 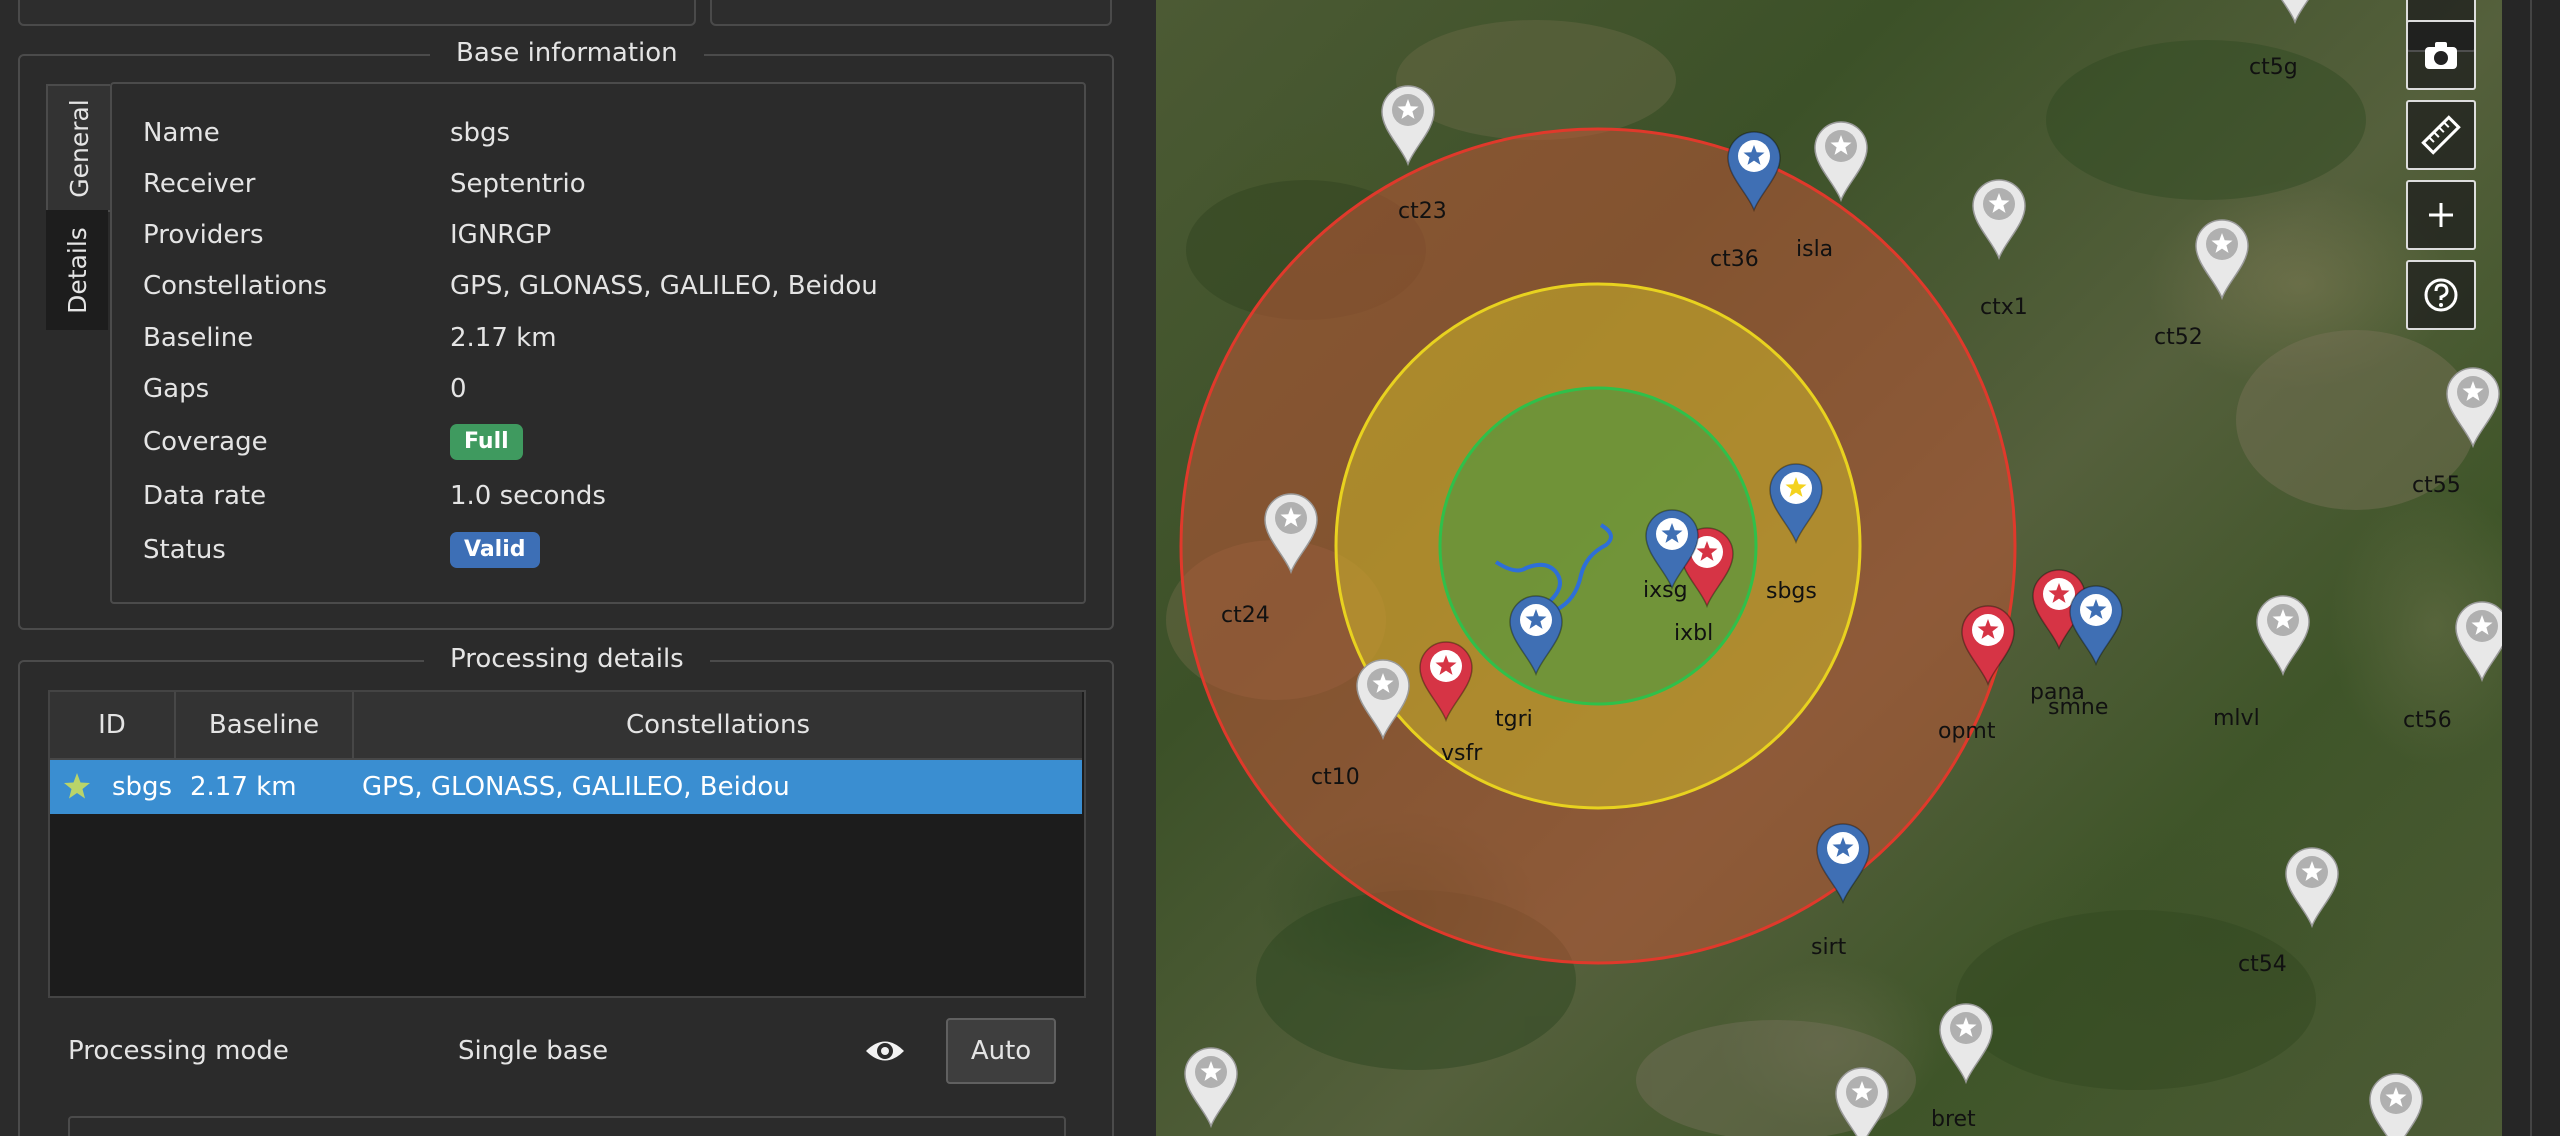 What do you see at coordinates (533, 1051) in the screenshot?
I see `processing-mode-value: Single base` at bounding box center [533, 1051].